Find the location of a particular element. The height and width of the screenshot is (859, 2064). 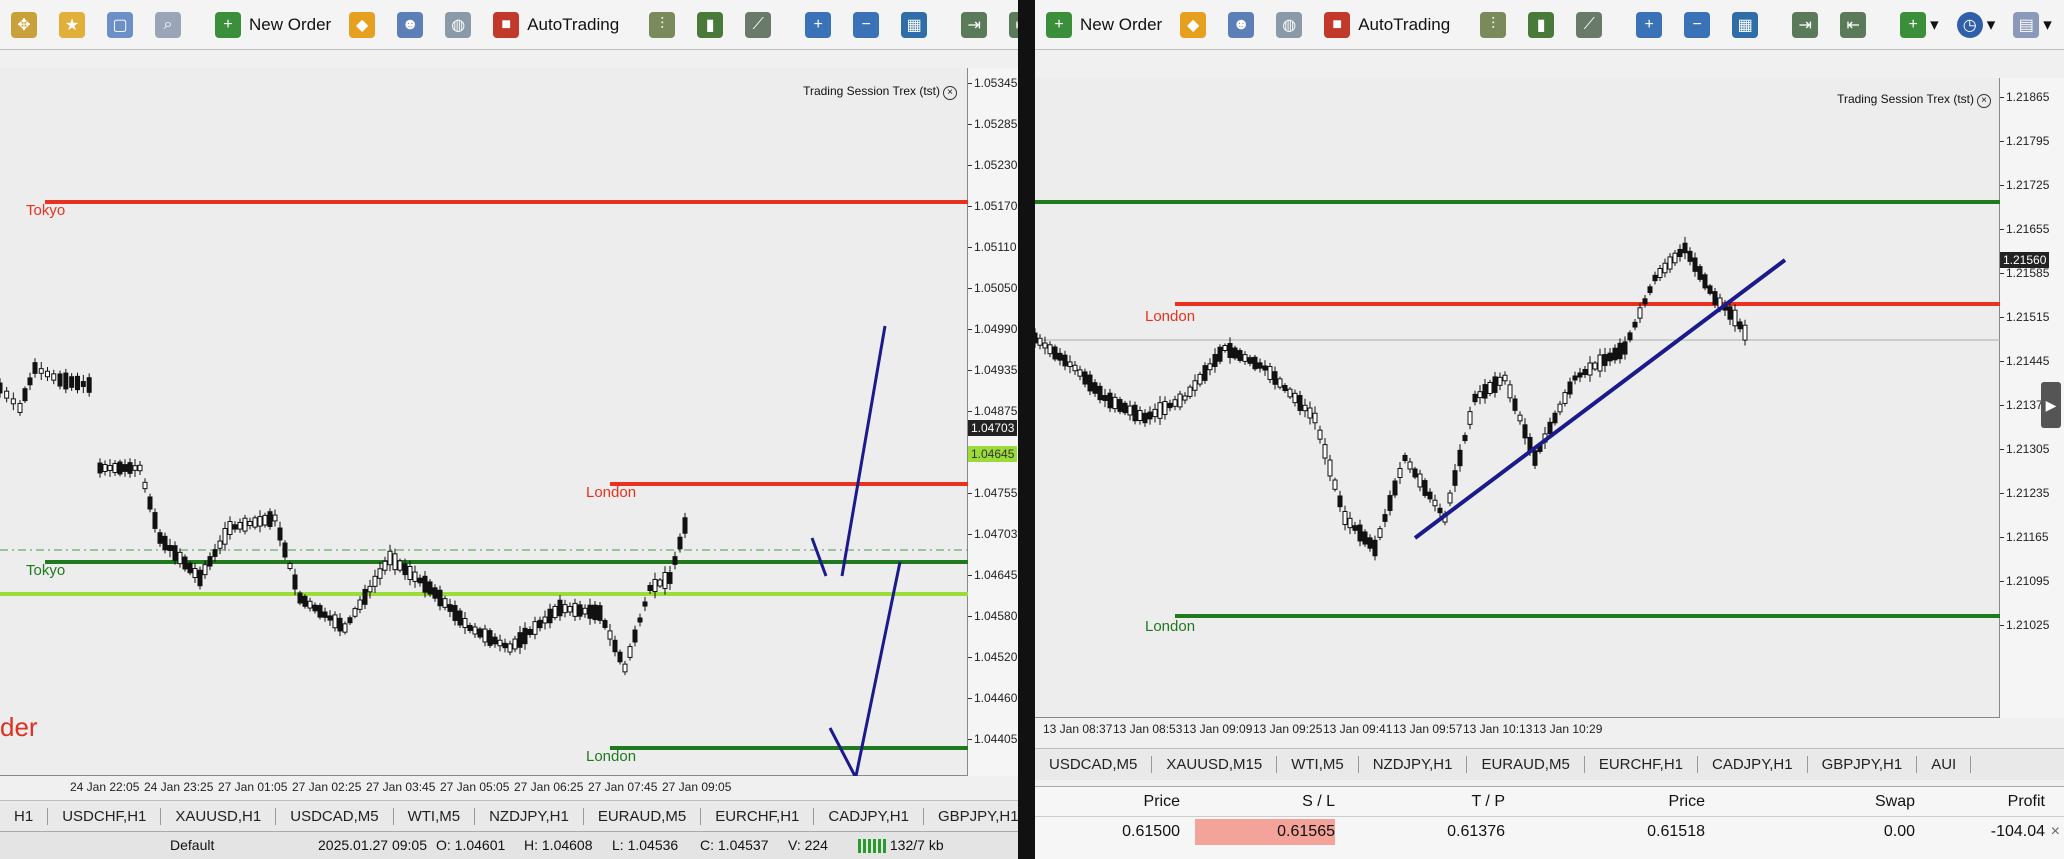

chart-tab: XAUUSD,H1 is located at coordinates (219, 816).